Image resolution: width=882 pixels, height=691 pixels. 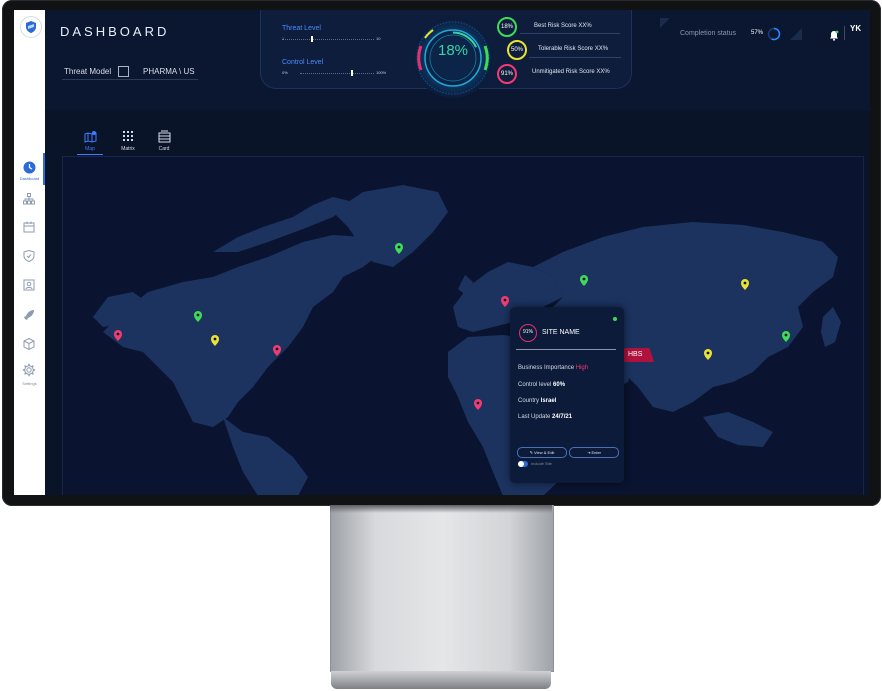 What do you see at coordinates (507, 27) in the screenshot?
I see `best-risk-ring: 18%` at bounding box center [507, 27].